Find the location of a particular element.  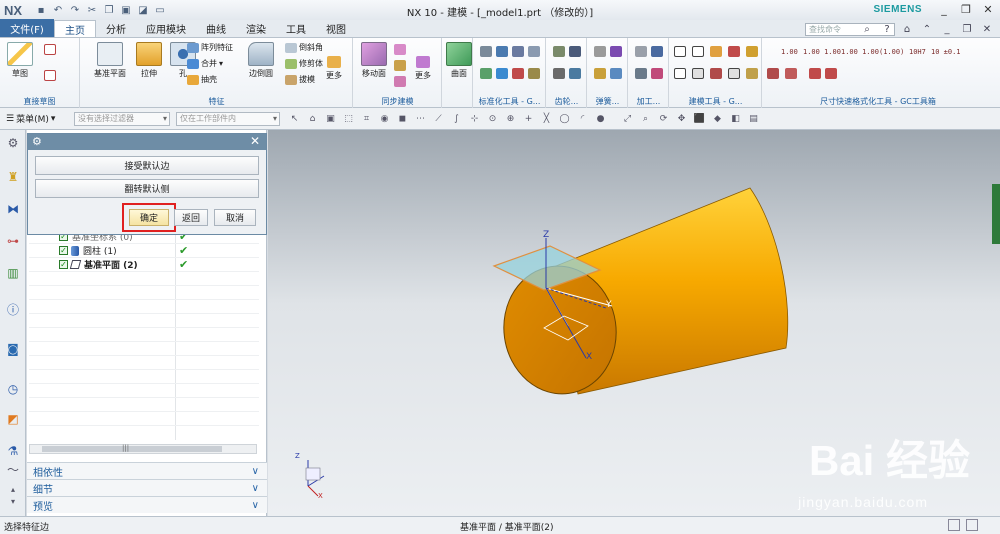

fit-view-icon: ⤢ is located at coordinates (627, 118).